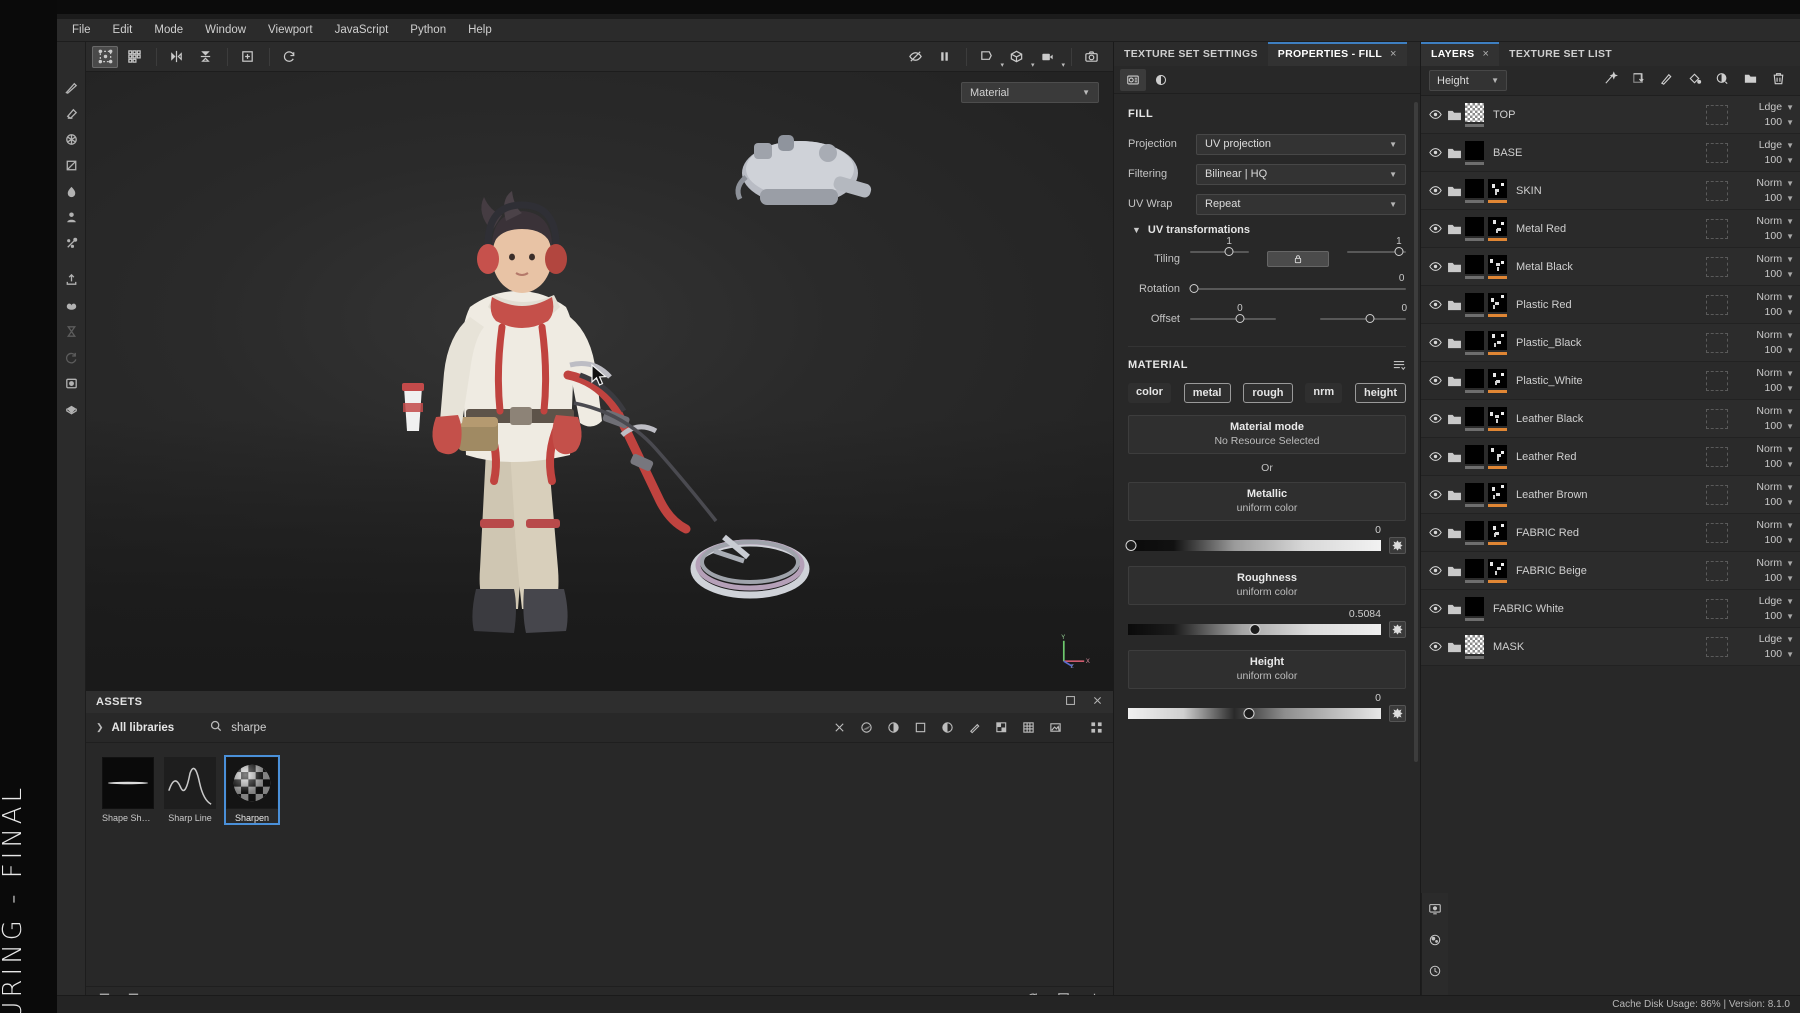 This screenshot has height=1013, width=1800. What do you see at coordinates (100, 727) in the screenshot?
I see `chevron-right-icon: ❯` at bounding box center [100, 727].